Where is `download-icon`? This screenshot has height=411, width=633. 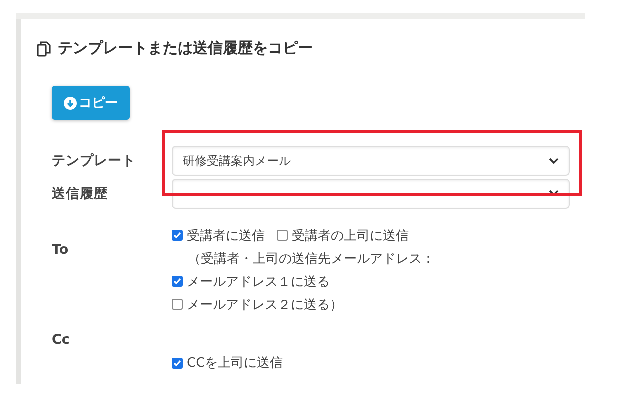
download-icon is located at coordinates (70, 103).